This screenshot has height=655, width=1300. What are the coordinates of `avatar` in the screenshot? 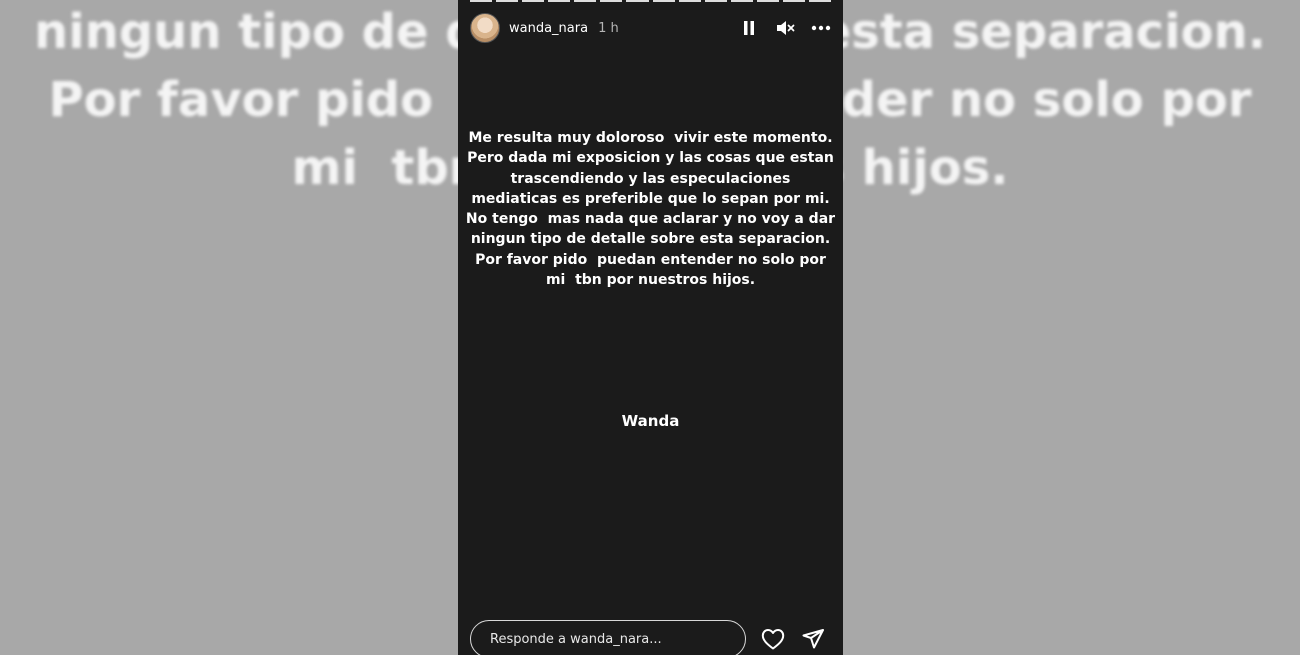 It's located at (485, 28).